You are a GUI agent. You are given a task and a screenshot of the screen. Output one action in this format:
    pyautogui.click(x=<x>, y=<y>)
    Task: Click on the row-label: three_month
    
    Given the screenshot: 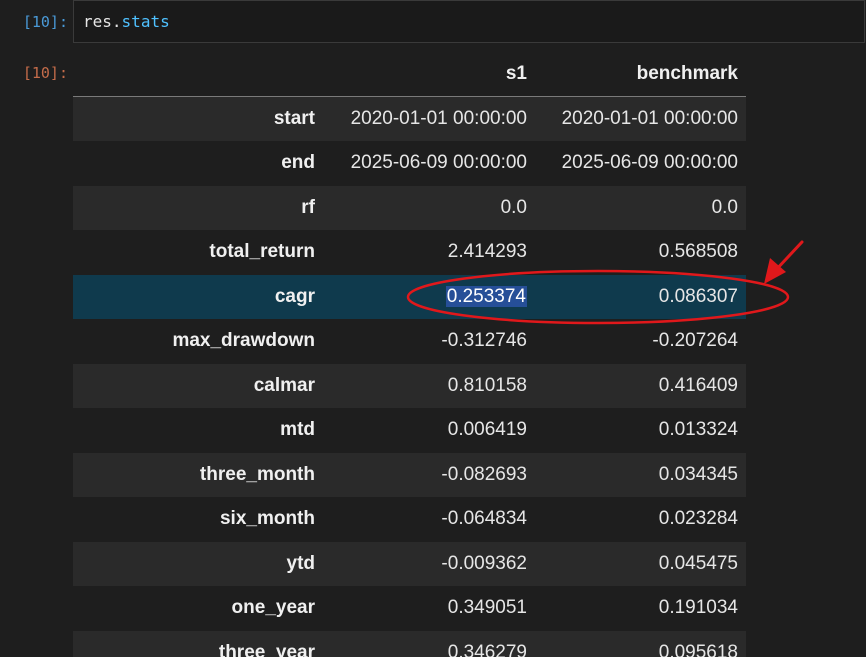 What is the action you would take?
    pyautogui.click(x=257, y=474)
    